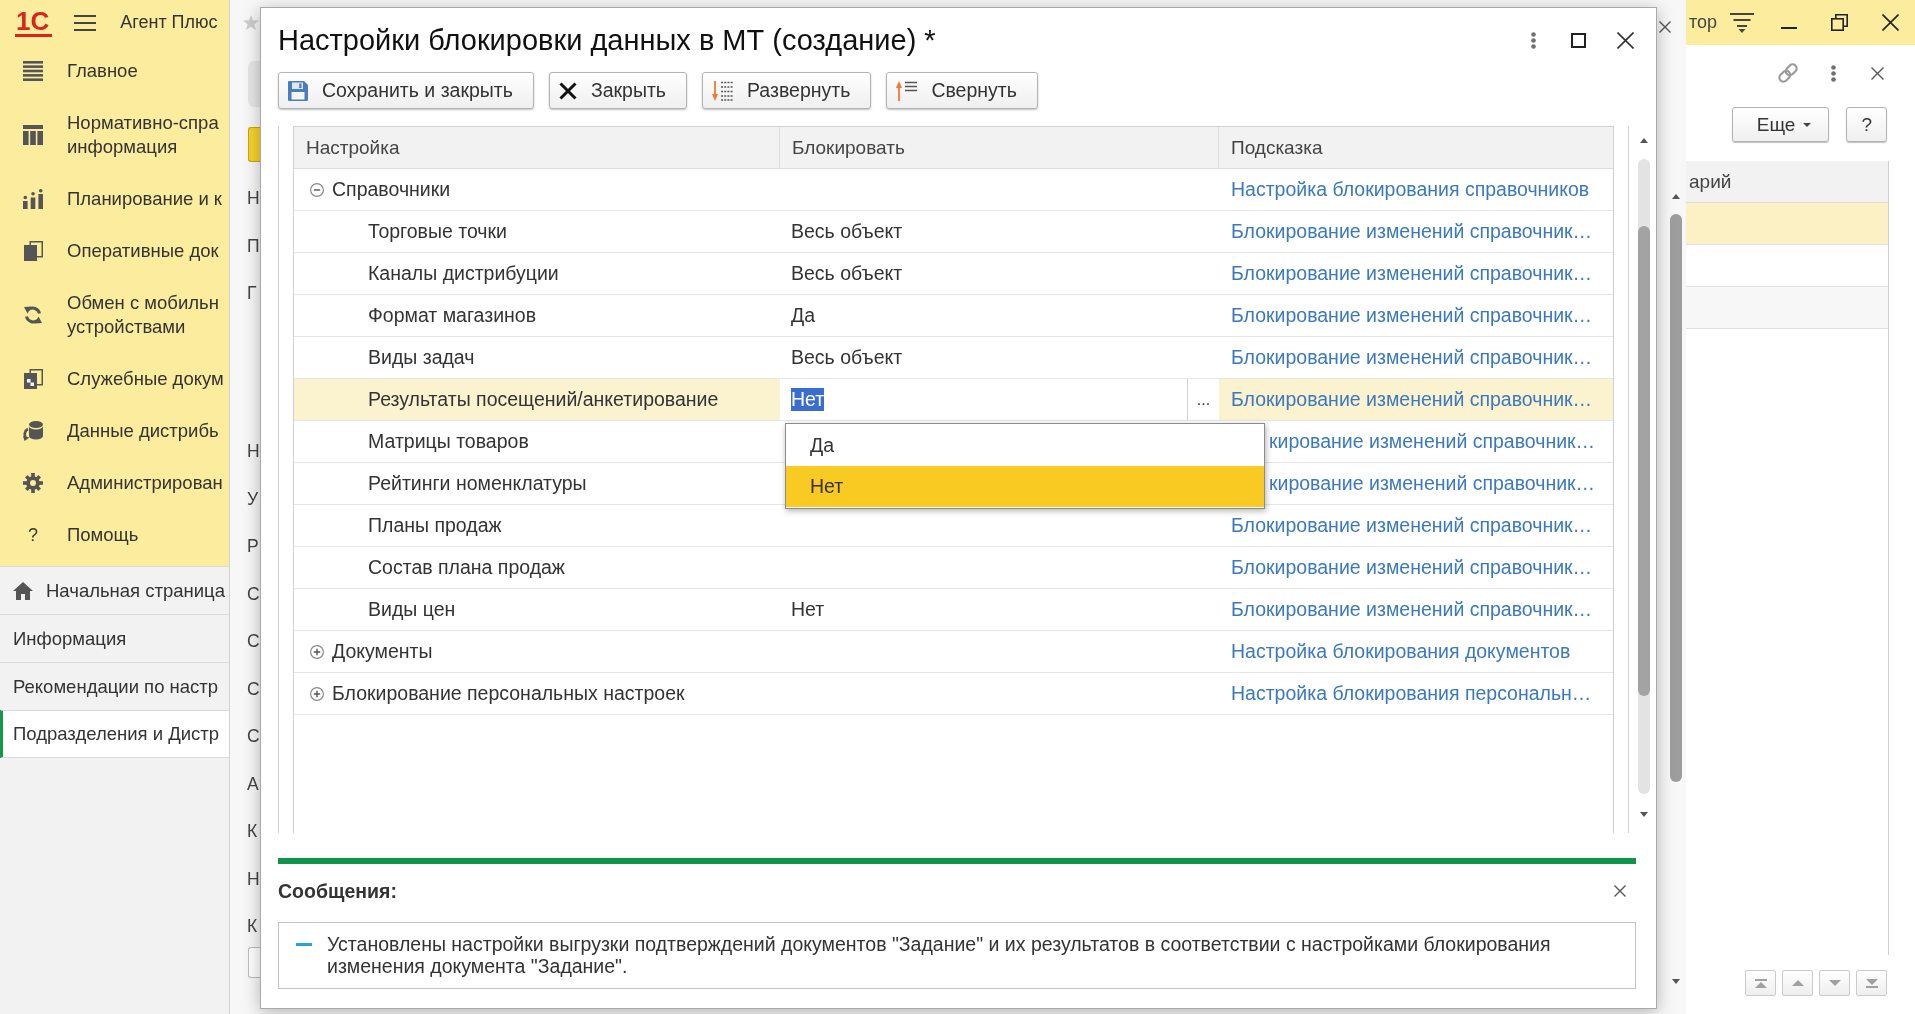  What do you see at coordinates (1578, 40) in the screenshot?
I see `maximize-icon` at bounding box center [1578, 40].